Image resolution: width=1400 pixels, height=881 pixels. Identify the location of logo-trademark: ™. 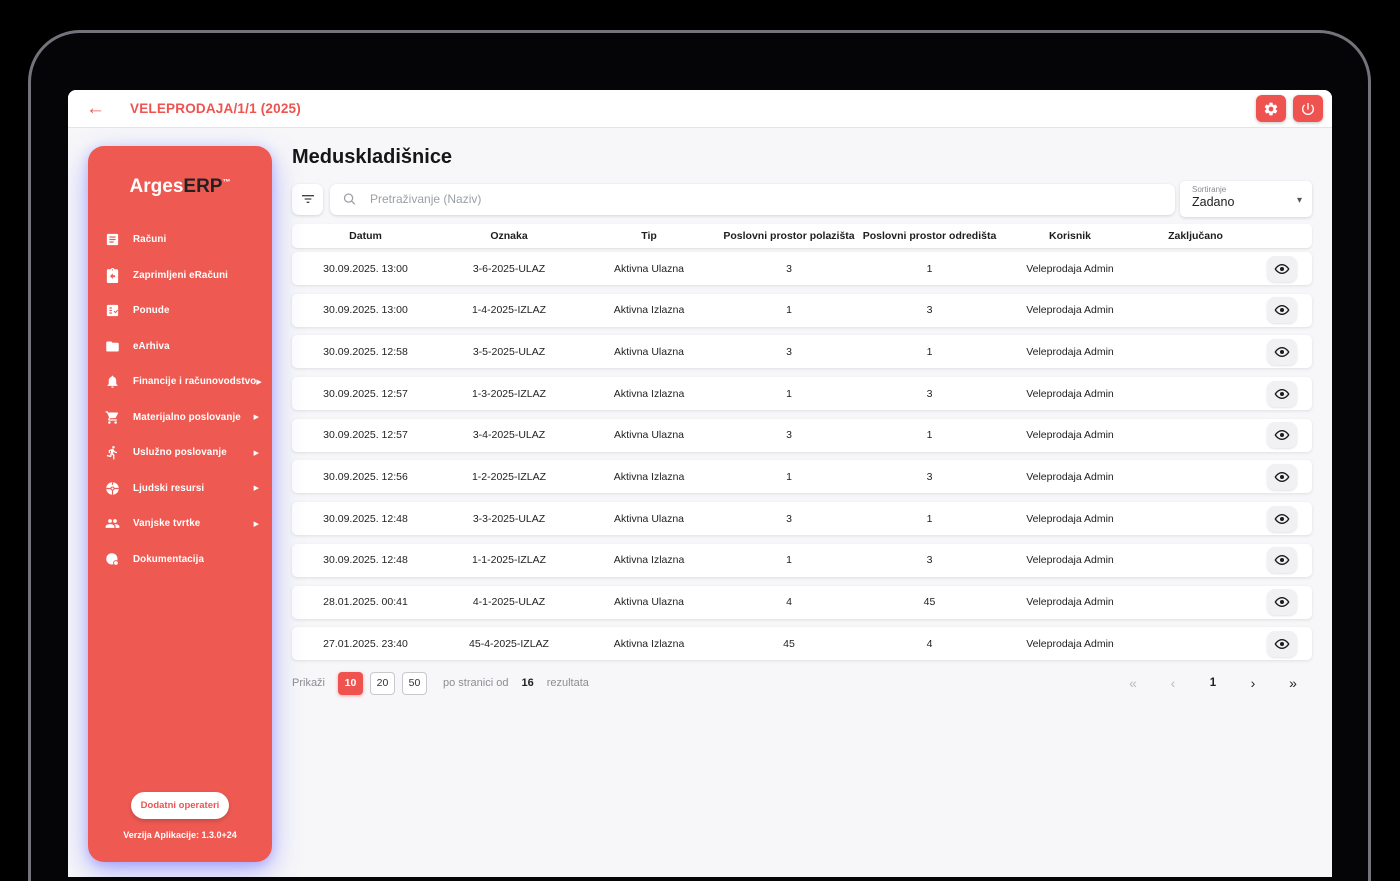
(226, 182).